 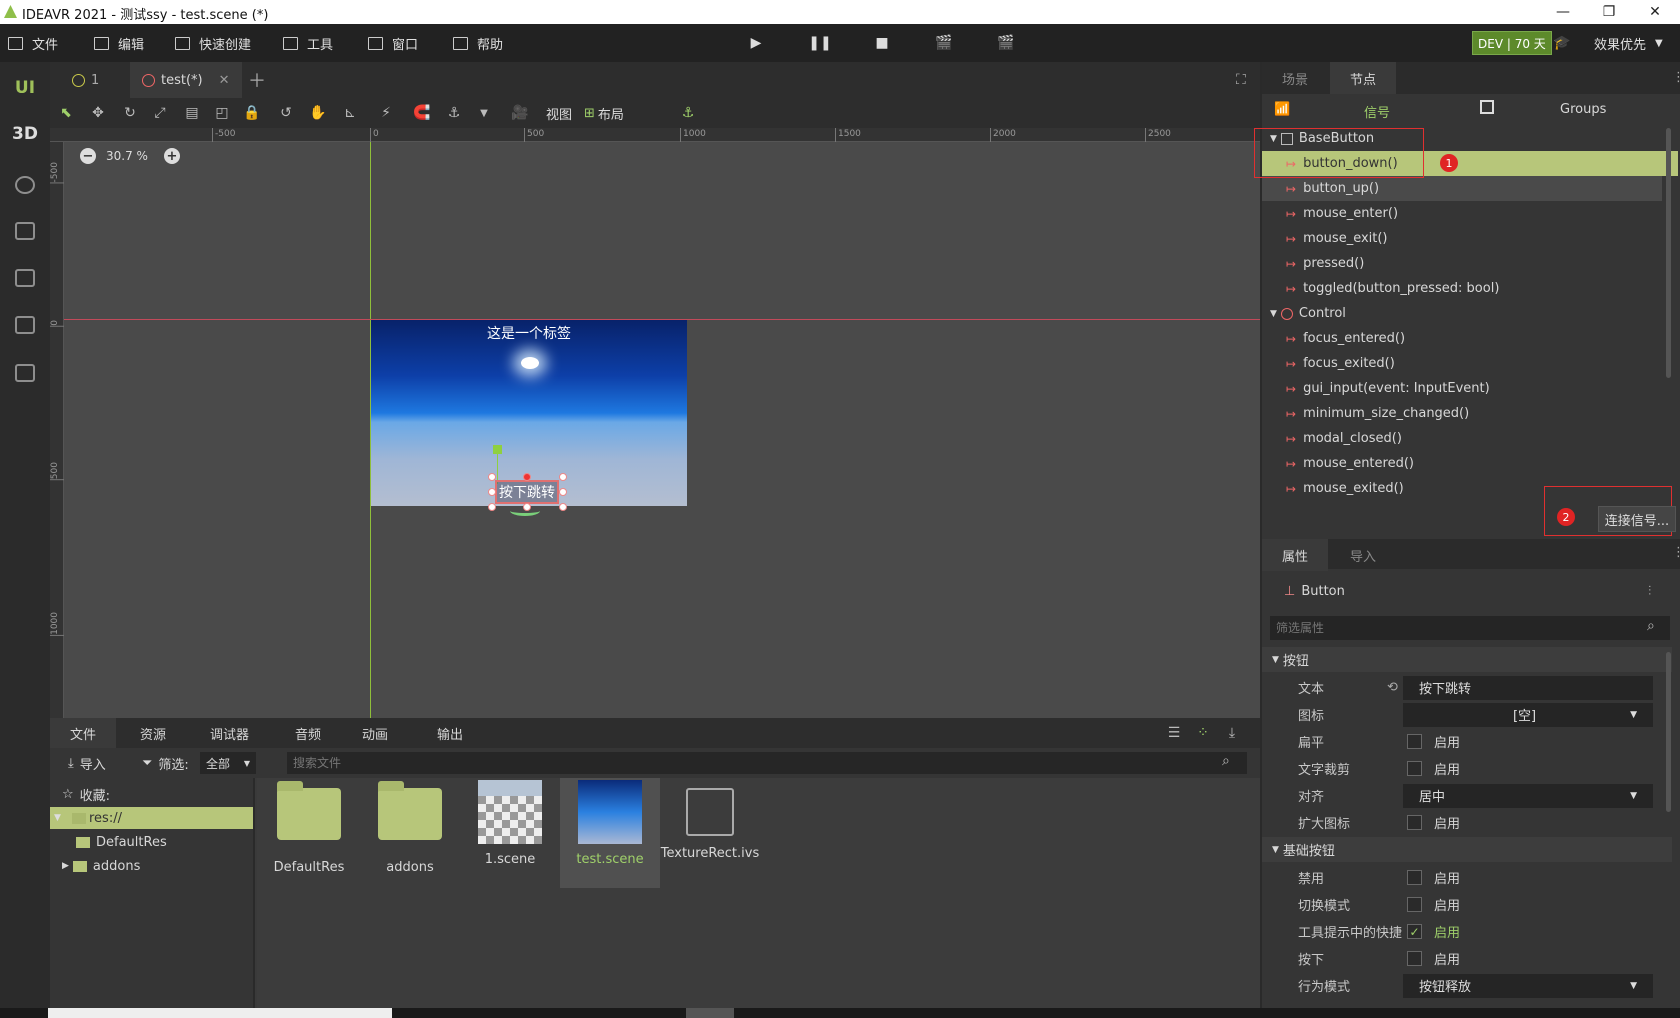 What do you see at coordinates (478, 43) in the screenshot?
I see `menu-help: 帮助` at bounding box center [478, 43].